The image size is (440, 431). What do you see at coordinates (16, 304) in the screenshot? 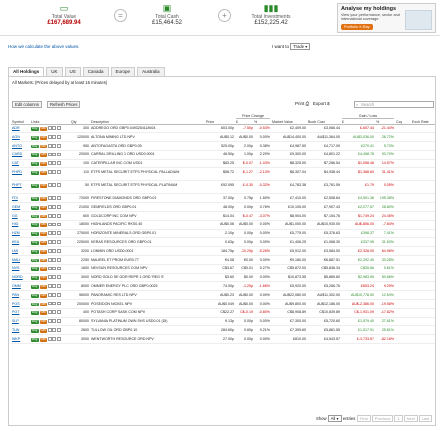
I see `symbol-link: POS` at bounding box center [16, 304].